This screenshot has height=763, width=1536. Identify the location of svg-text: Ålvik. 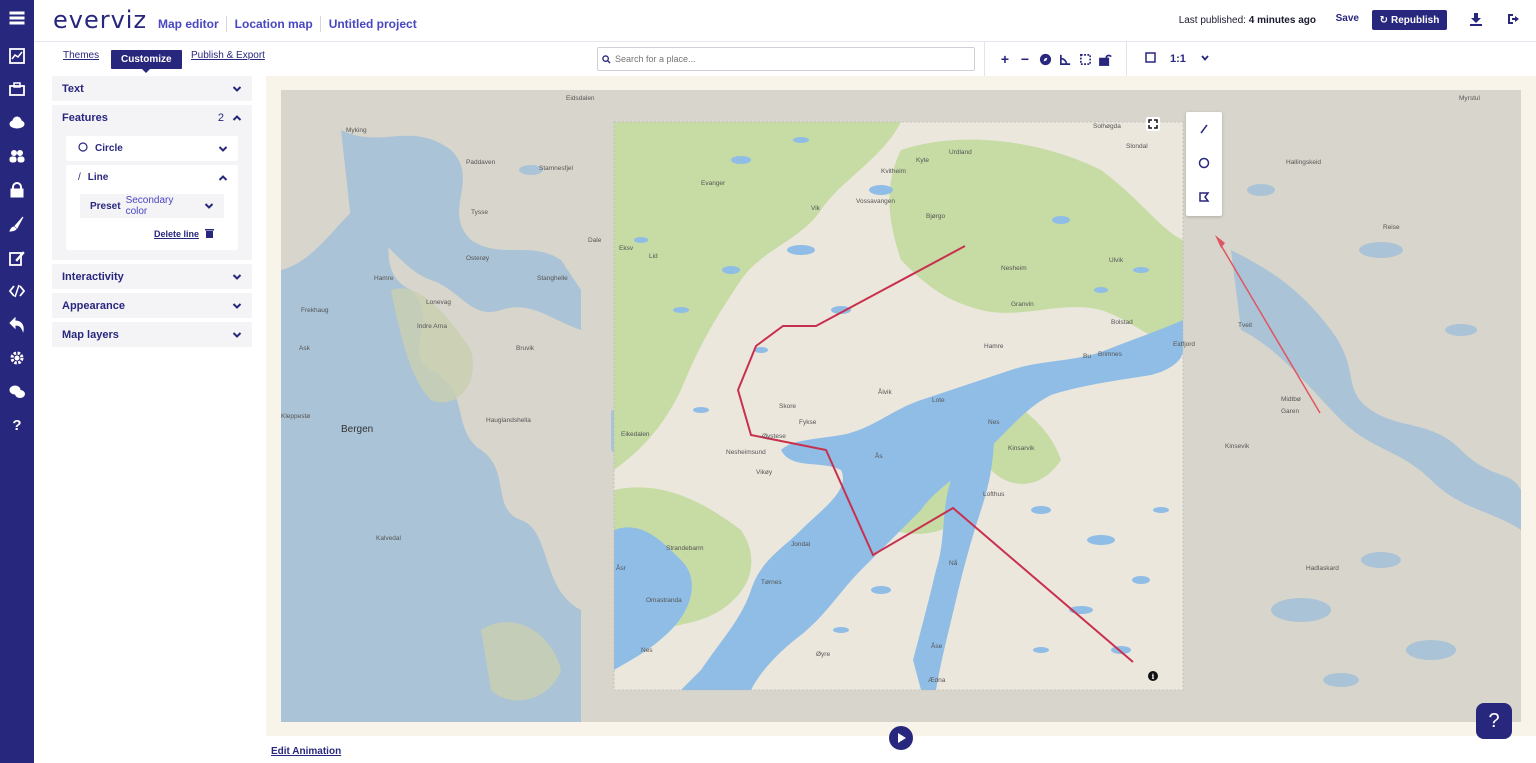
(885, 391).